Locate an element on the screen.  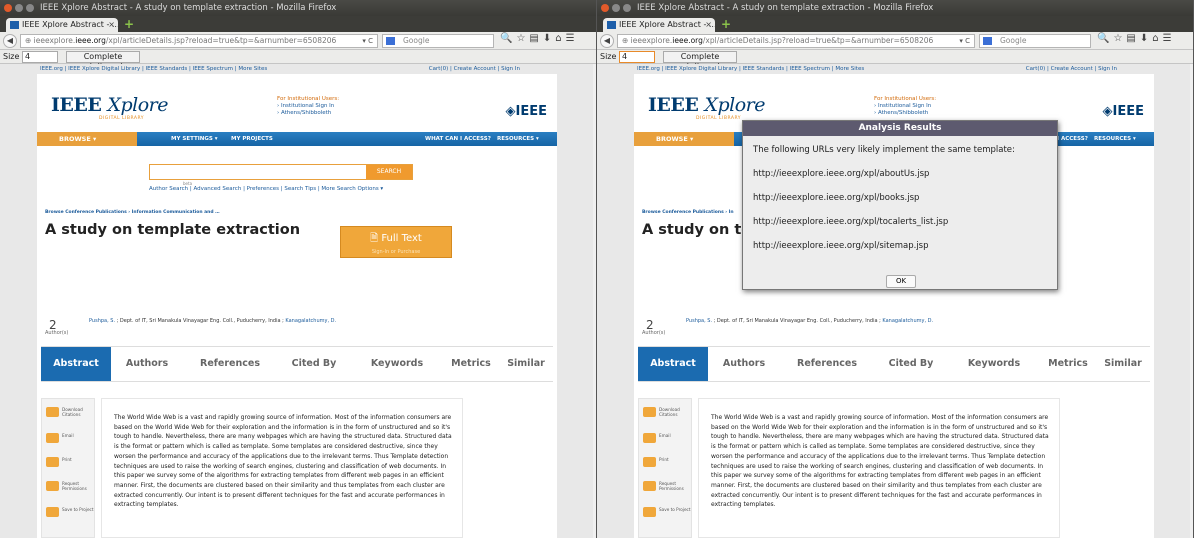
site-search-button: SEARCH is located at coordinates (389, 172).